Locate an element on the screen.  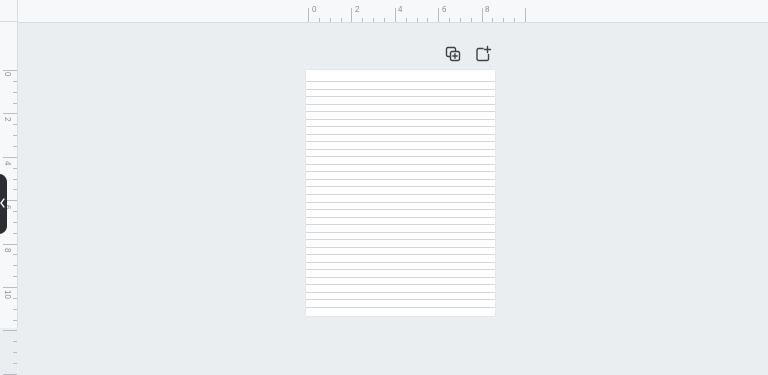
side-panel-toggle is located at coordinates (3, 204).